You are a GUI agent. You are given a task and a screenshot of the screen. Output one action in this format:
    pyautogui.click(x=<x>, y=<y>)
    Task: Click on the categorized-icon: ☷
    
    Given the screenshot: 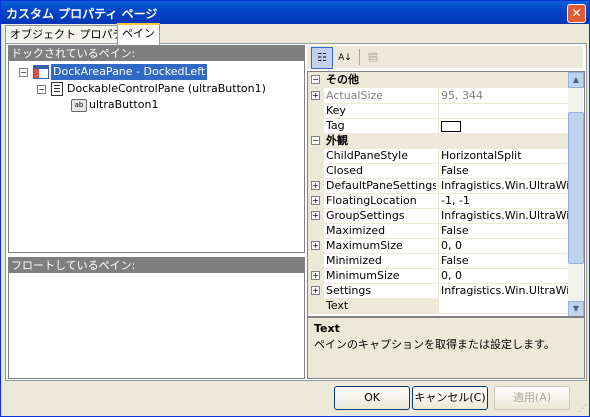 What is the action you would take?
    pyautogui.click(x=322, y=57)
    